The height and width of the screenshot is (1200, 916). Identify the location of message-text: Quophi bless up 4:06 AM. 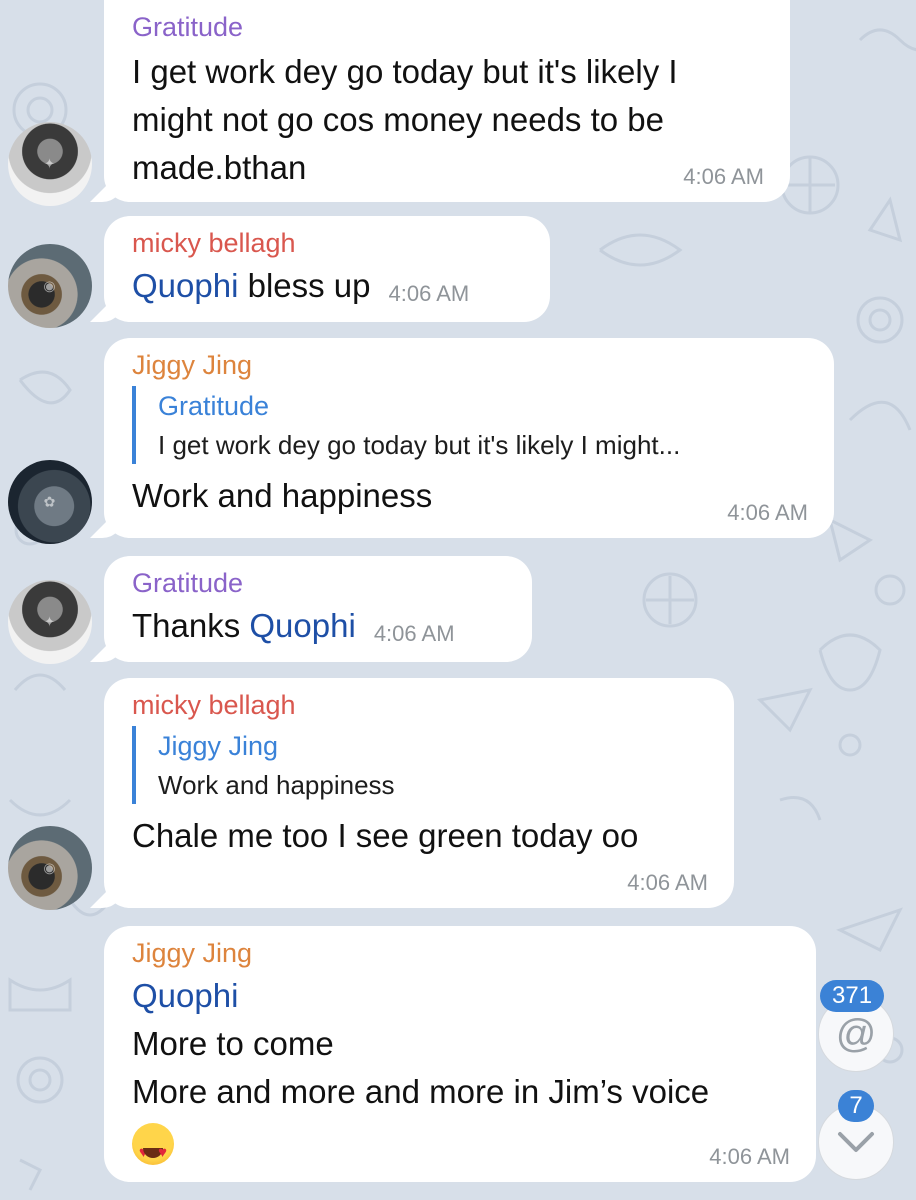
(327, 288).